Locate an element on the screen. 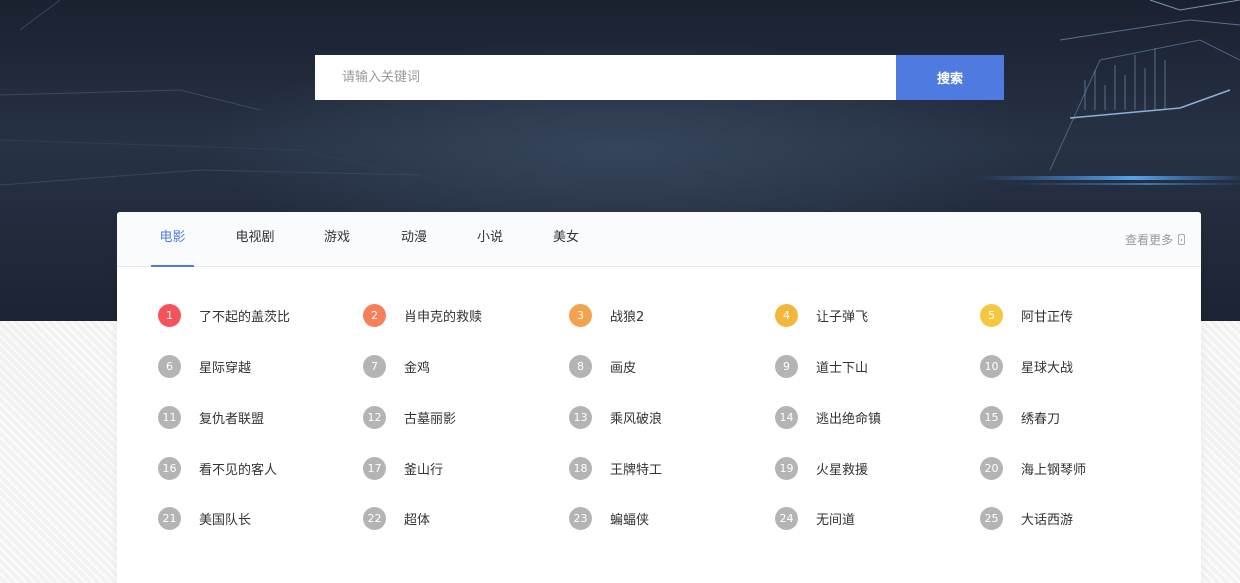  rank-badge: 23 is located at coordinates (580, 518).